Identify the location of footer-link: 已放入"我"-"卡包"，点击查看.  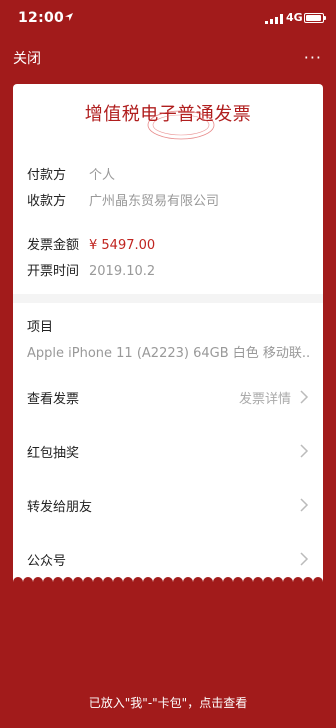
(168, 702).